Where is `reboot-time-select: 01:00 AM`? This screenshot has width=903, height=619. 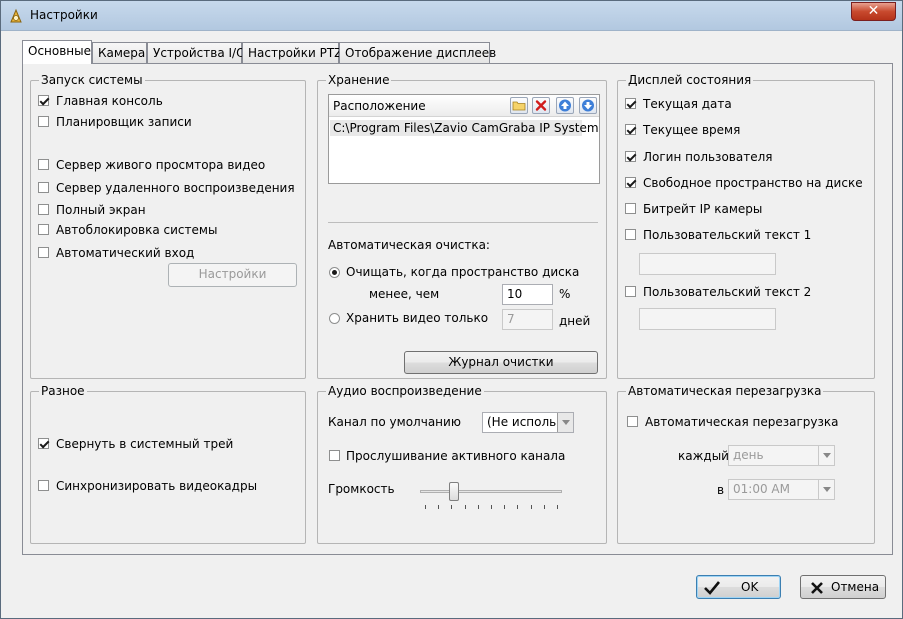 reboot-time-select: 01:00 AM is located at coordinates (781, 489).